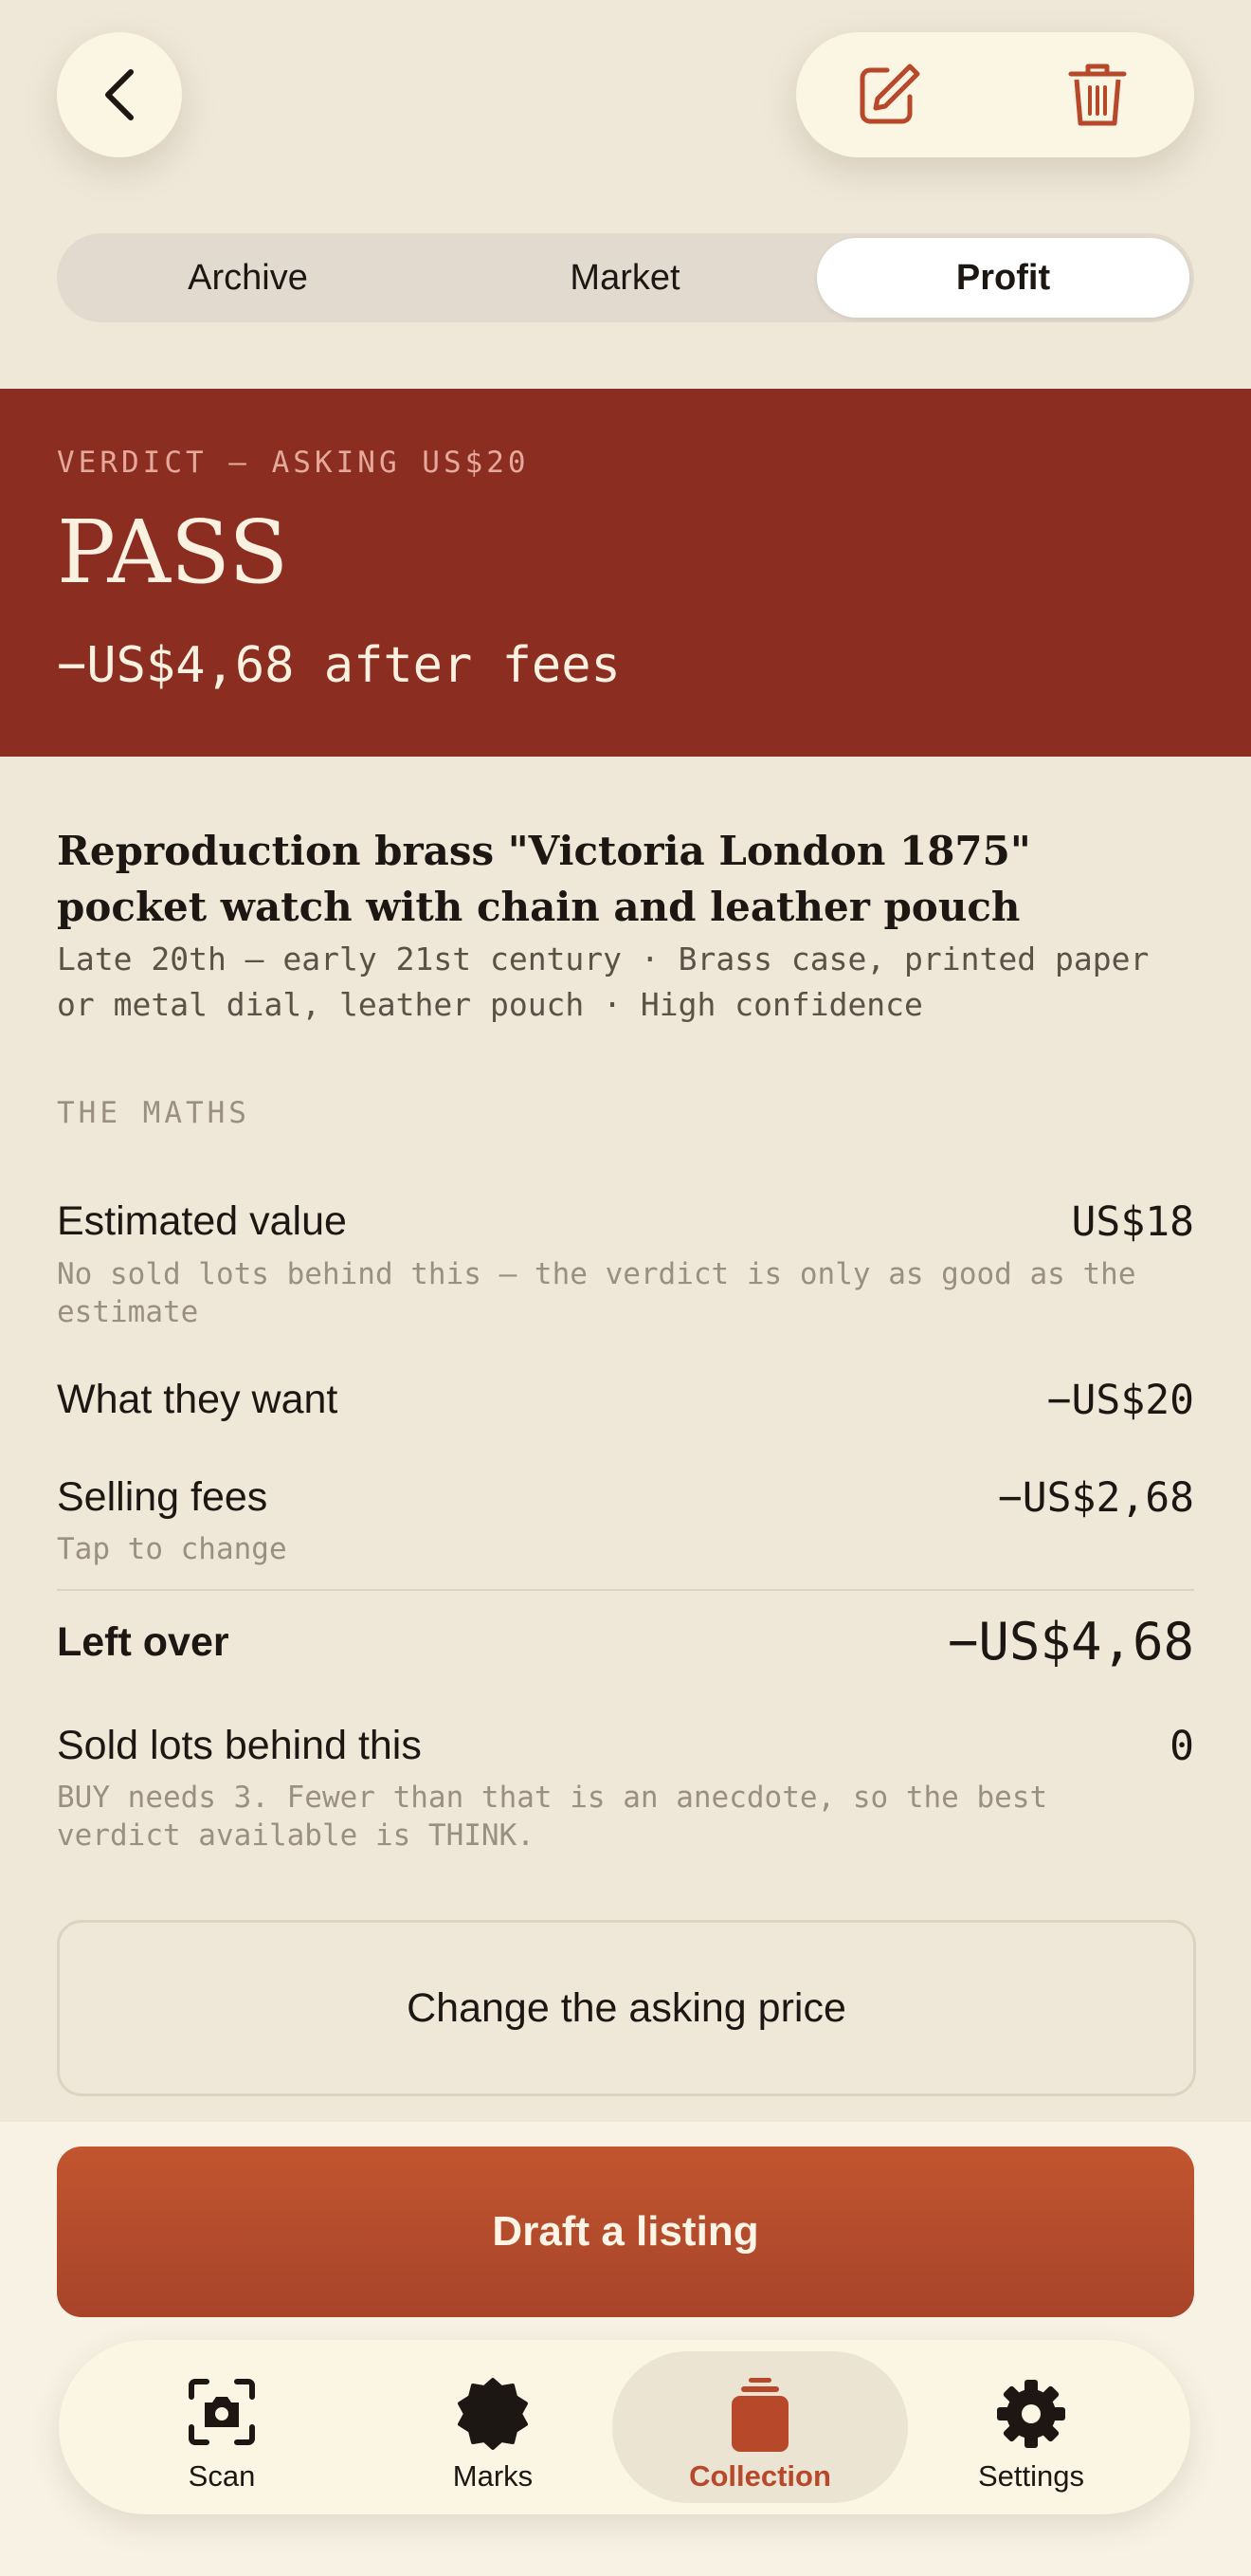 This screenshot has width=1251, height=2576. What do you see at coordinates (222, 2412) in the screenshot?
I see `camera-scan-icon` at bounding box center [222, 2412].